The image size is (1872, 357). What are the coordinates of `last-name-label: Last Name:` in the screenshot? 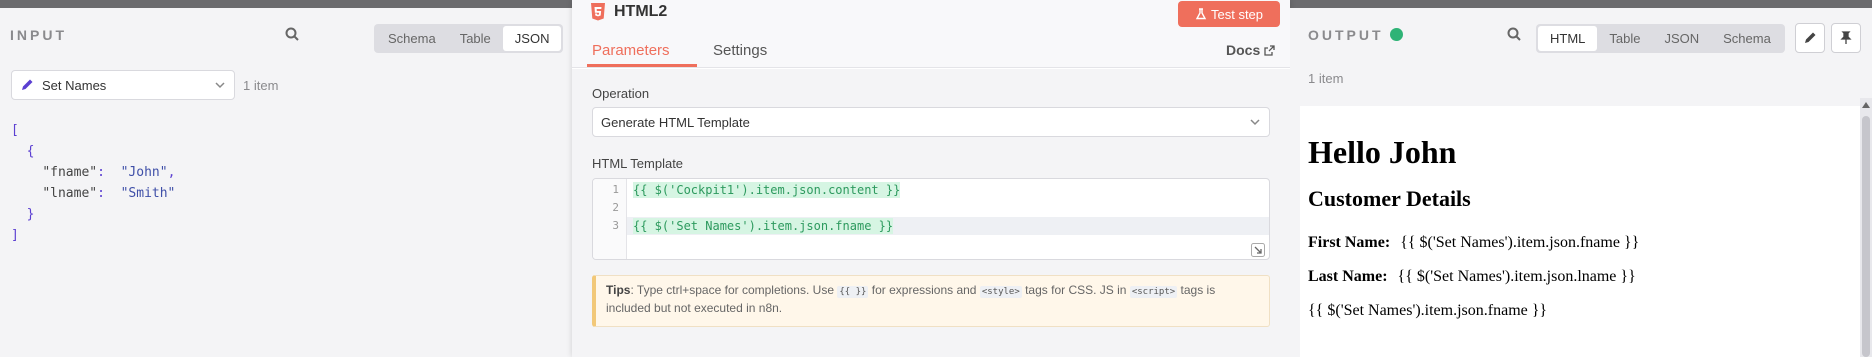 It's located at (1348, 276).